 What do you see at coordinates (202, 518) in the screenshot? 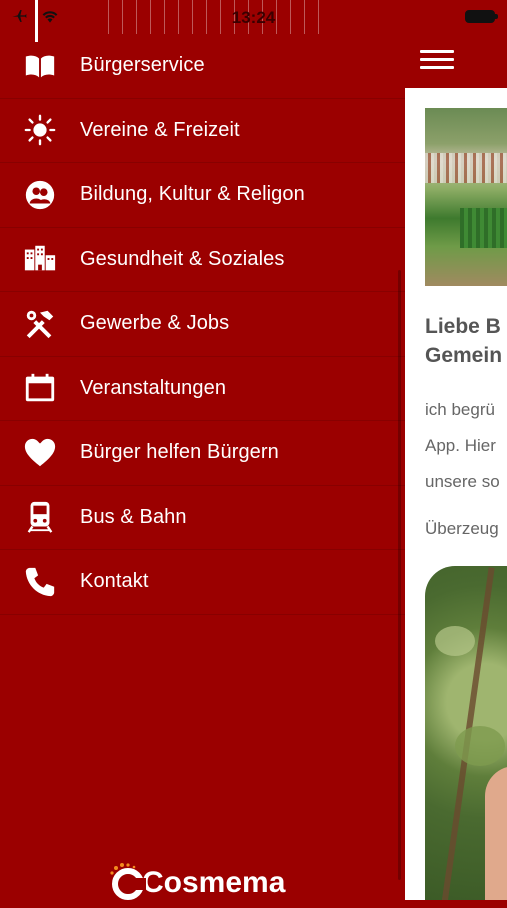
I see `menu-item-bus-bahn: Bus & Bahn` at bounding box center [202, 518].